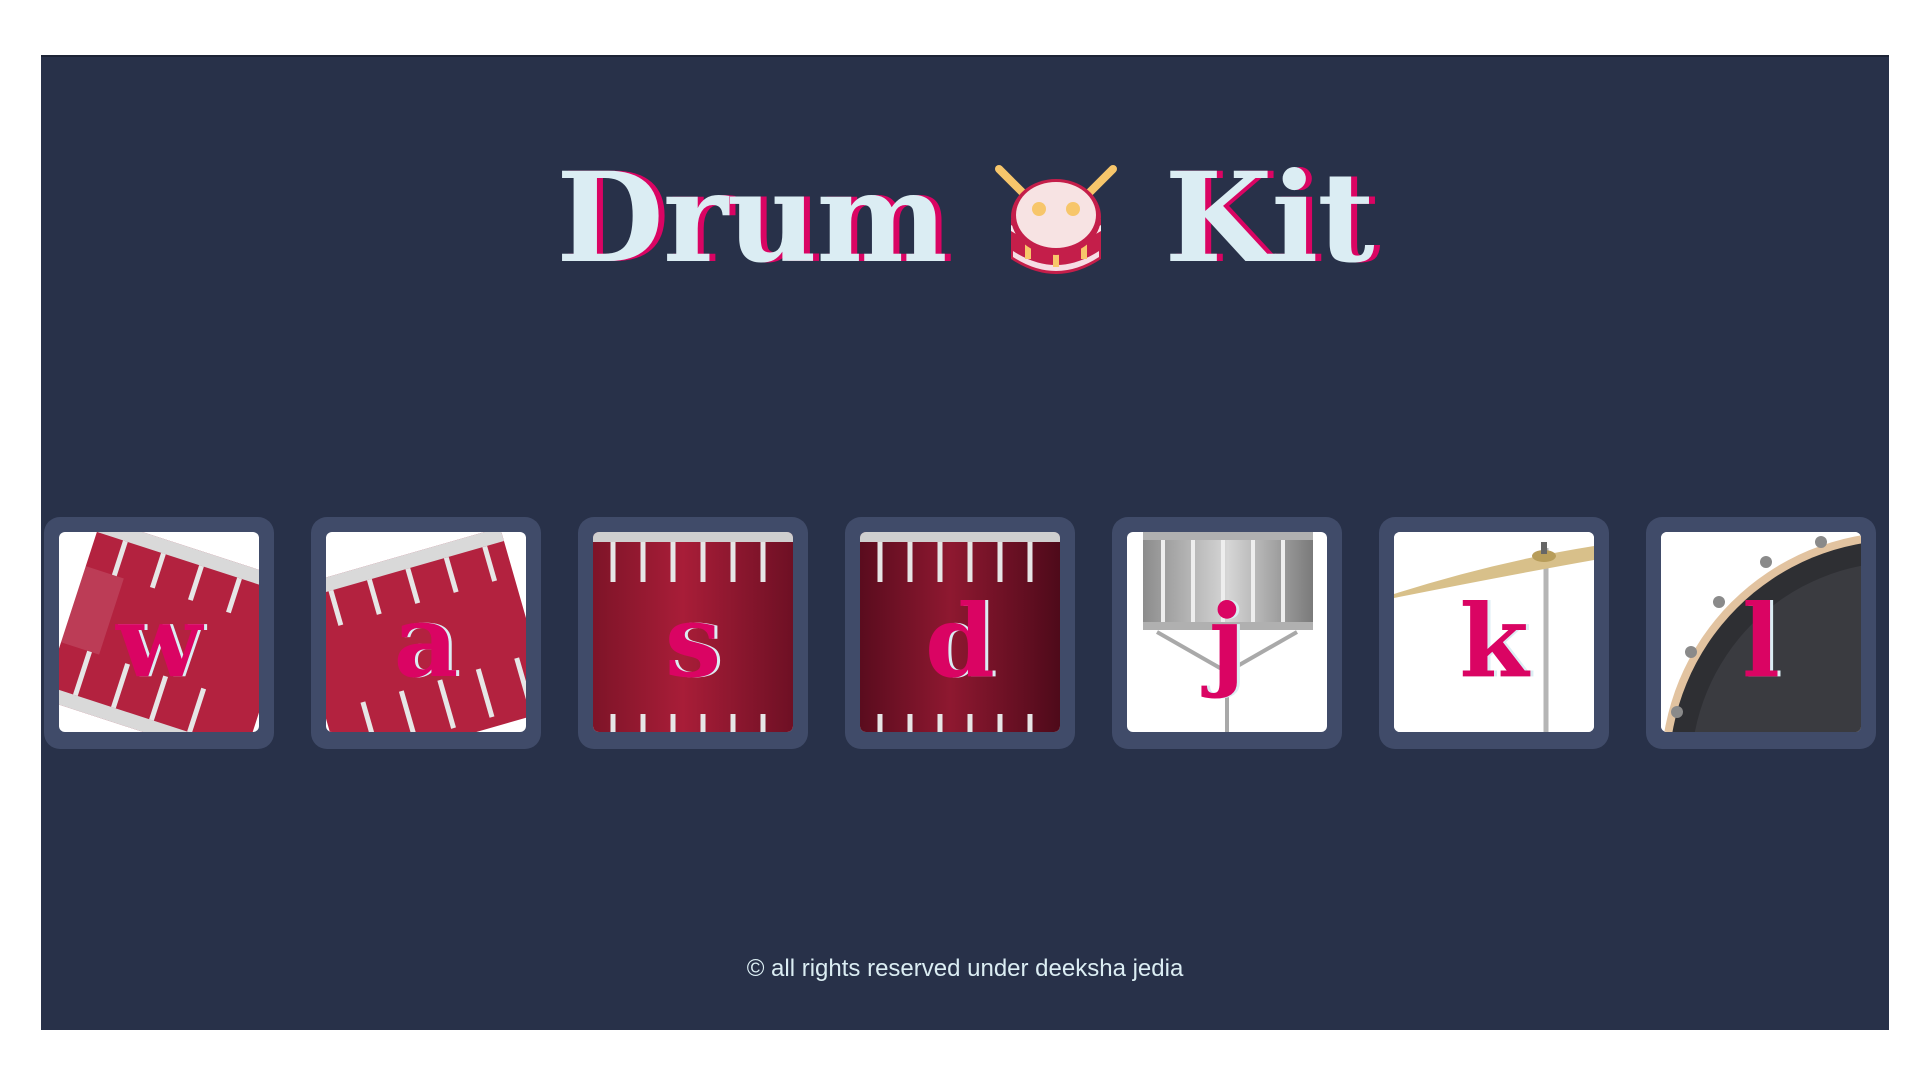 Image resolution: width=1920 pixels, height=1080 pixels. Describe the element at coordinates (426, 641) in the screenshot. I see `drum-key-a: a` at that location.